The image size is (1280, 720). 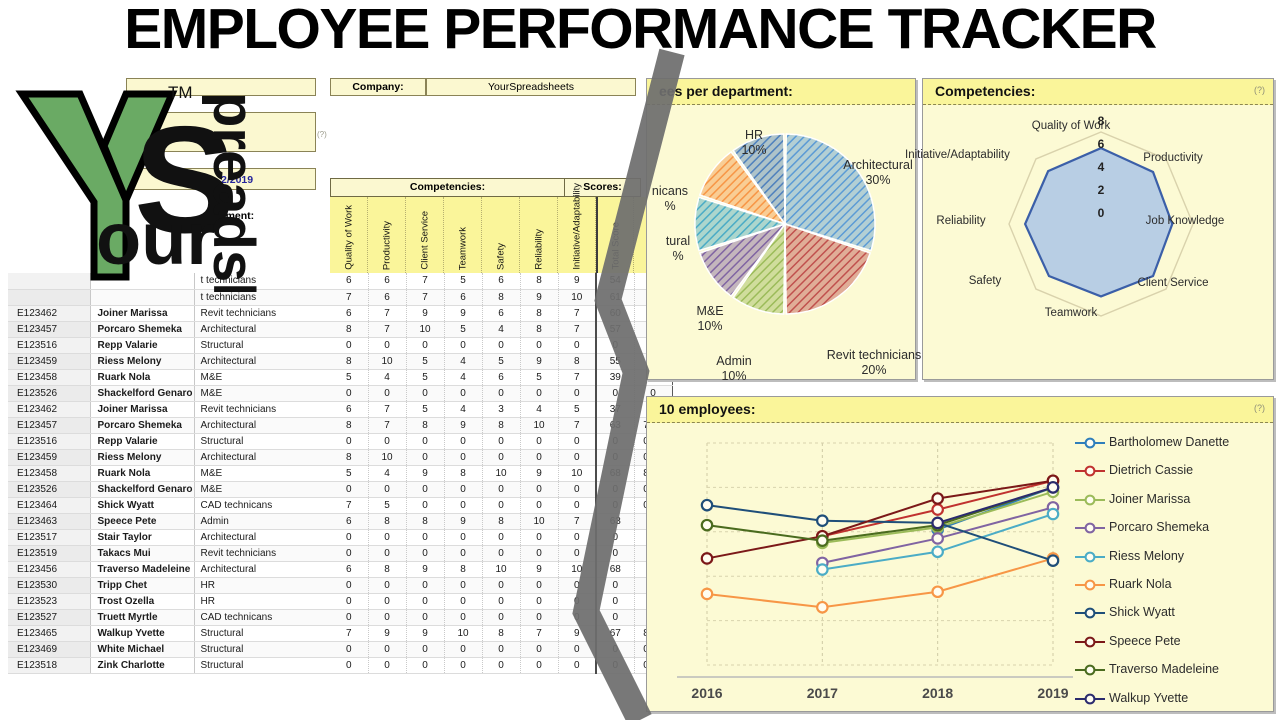 I want to click on score-row: 7 6 7 6 8 9 10 61, so click(x=501, y=297).